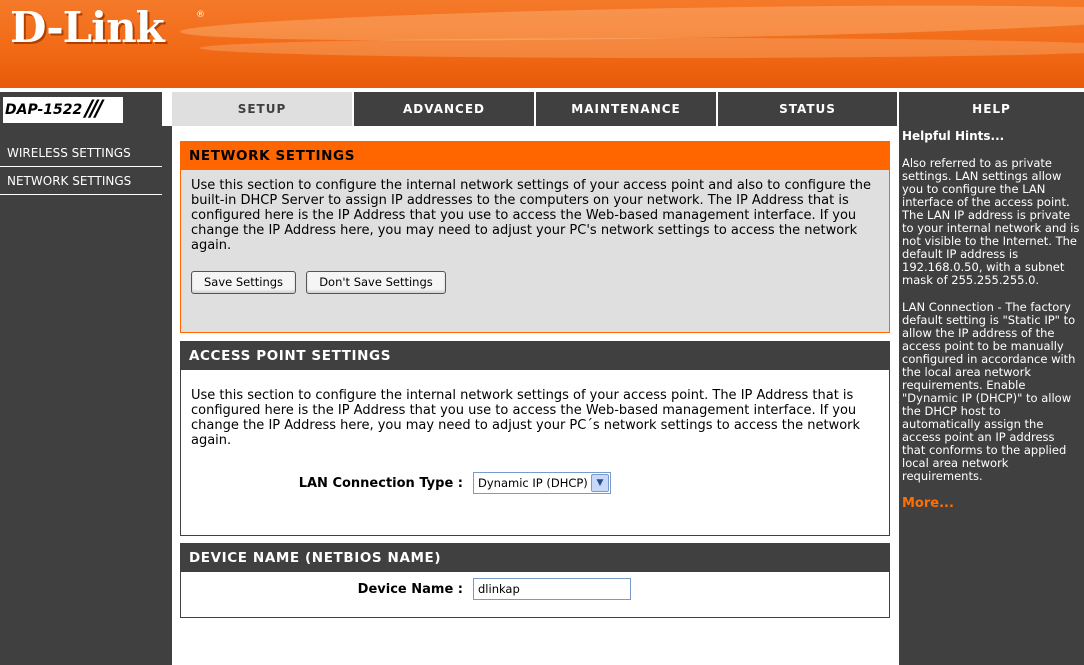  What do you see at coordinates (81, 153) in the screenshot?
I see `sidebar-item-wireless-settings: WIRELESS SETTINGS` at bounding box center [81, 153].